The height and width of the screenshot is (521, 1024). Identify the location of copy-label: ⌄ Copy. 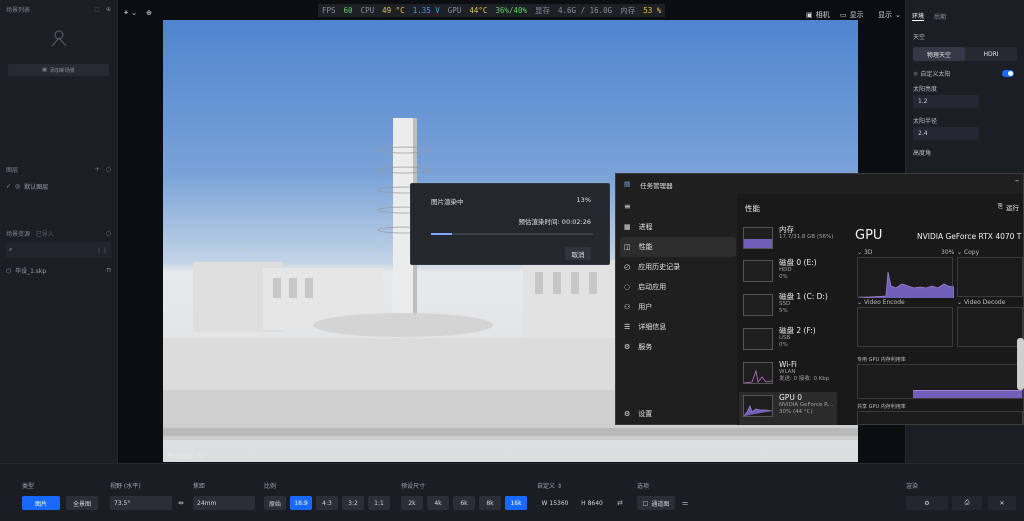
(968, 252).